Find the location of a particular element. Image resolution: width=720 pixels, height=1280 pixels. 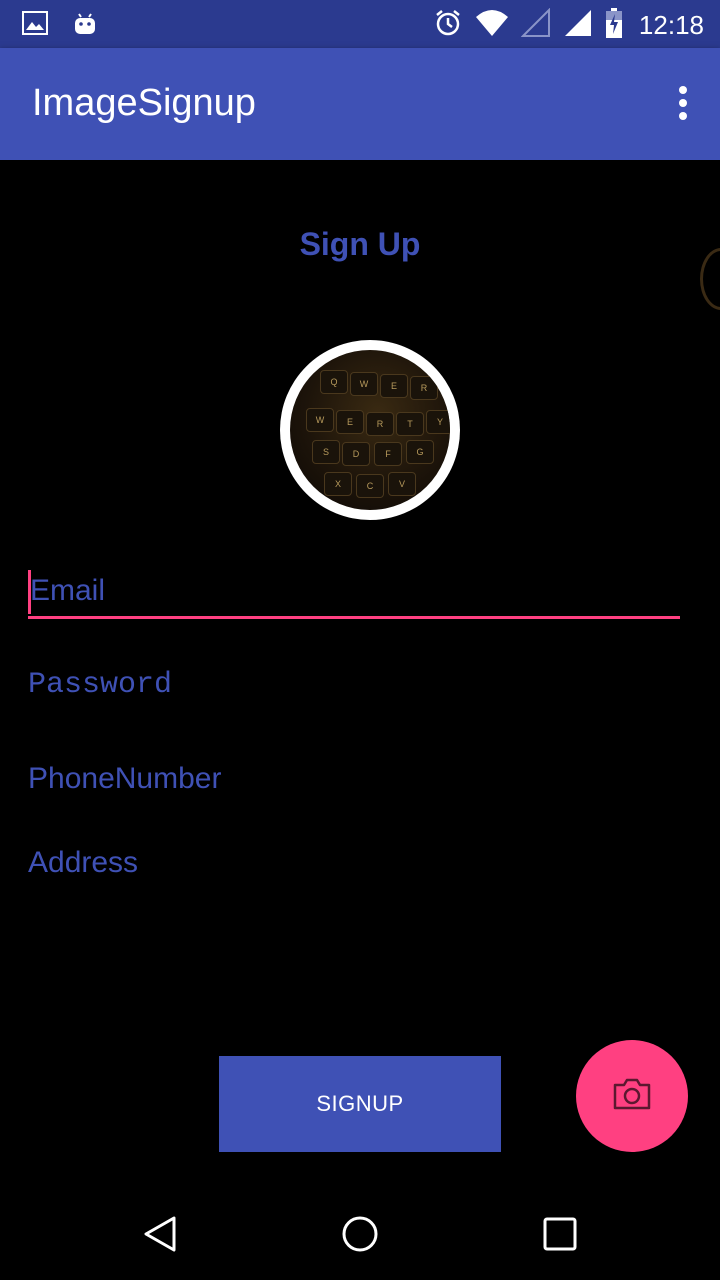

more-vert-icon is located at coordinates (683, 106).